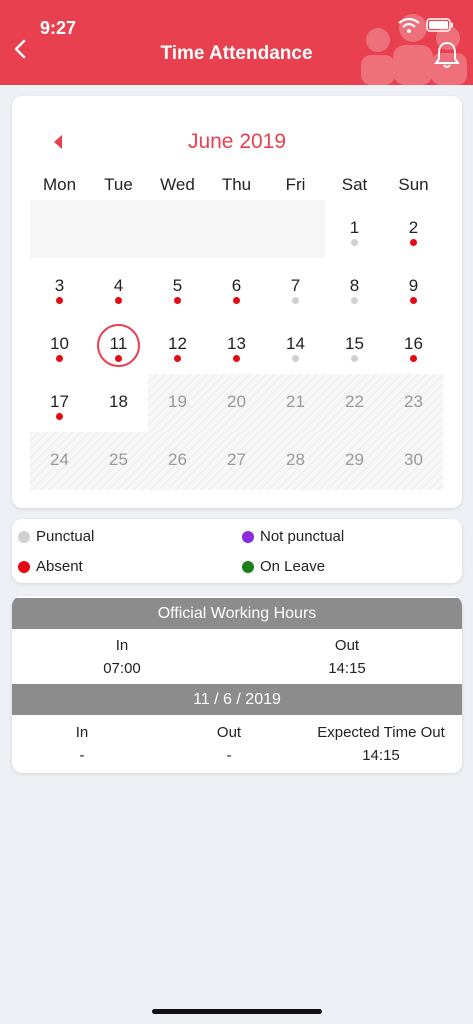 The height and width of the screenshot is (1024, 473). I want to click on calendar-day-22: 22, so click(354, 403).